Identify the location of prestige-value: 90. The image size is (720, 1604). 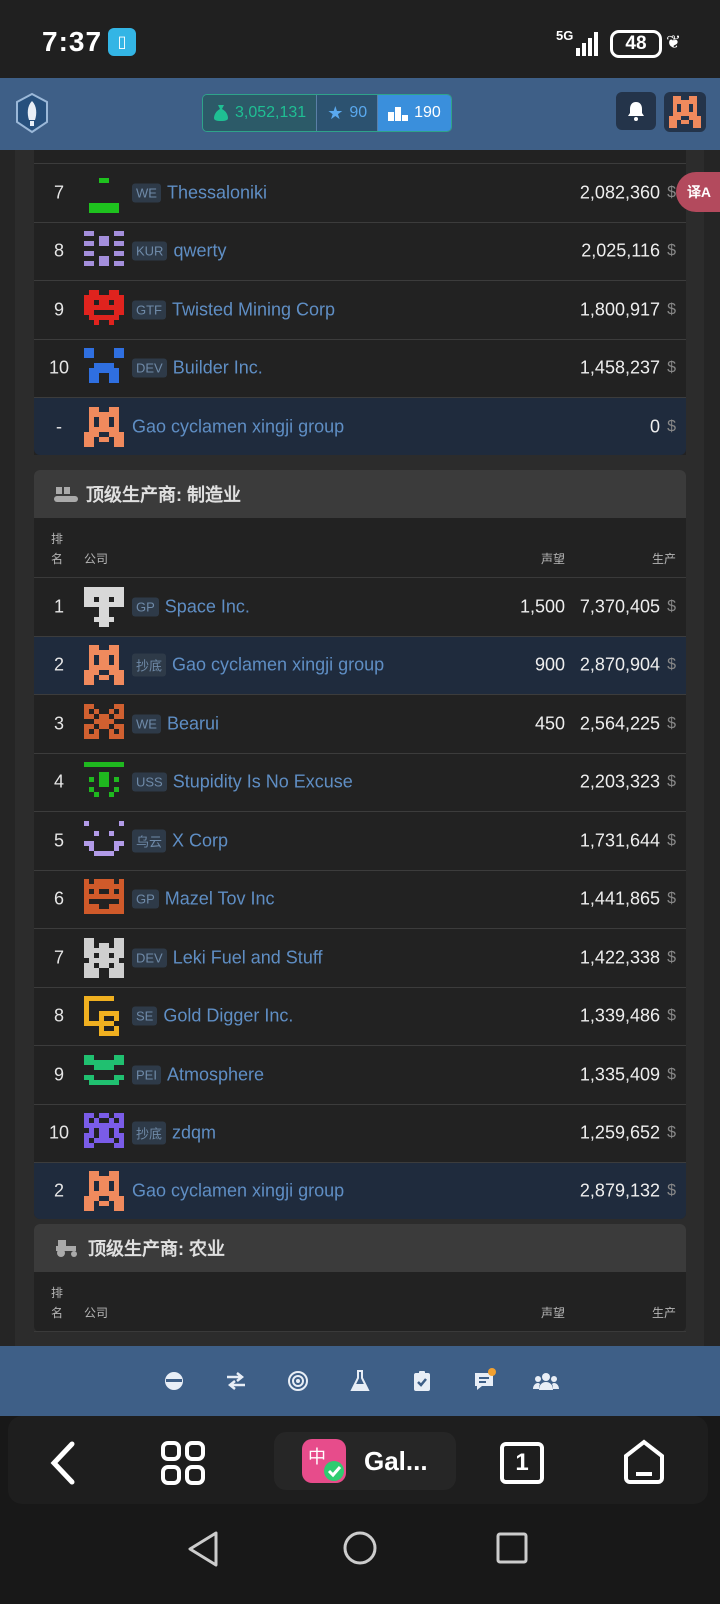
(358, 112).